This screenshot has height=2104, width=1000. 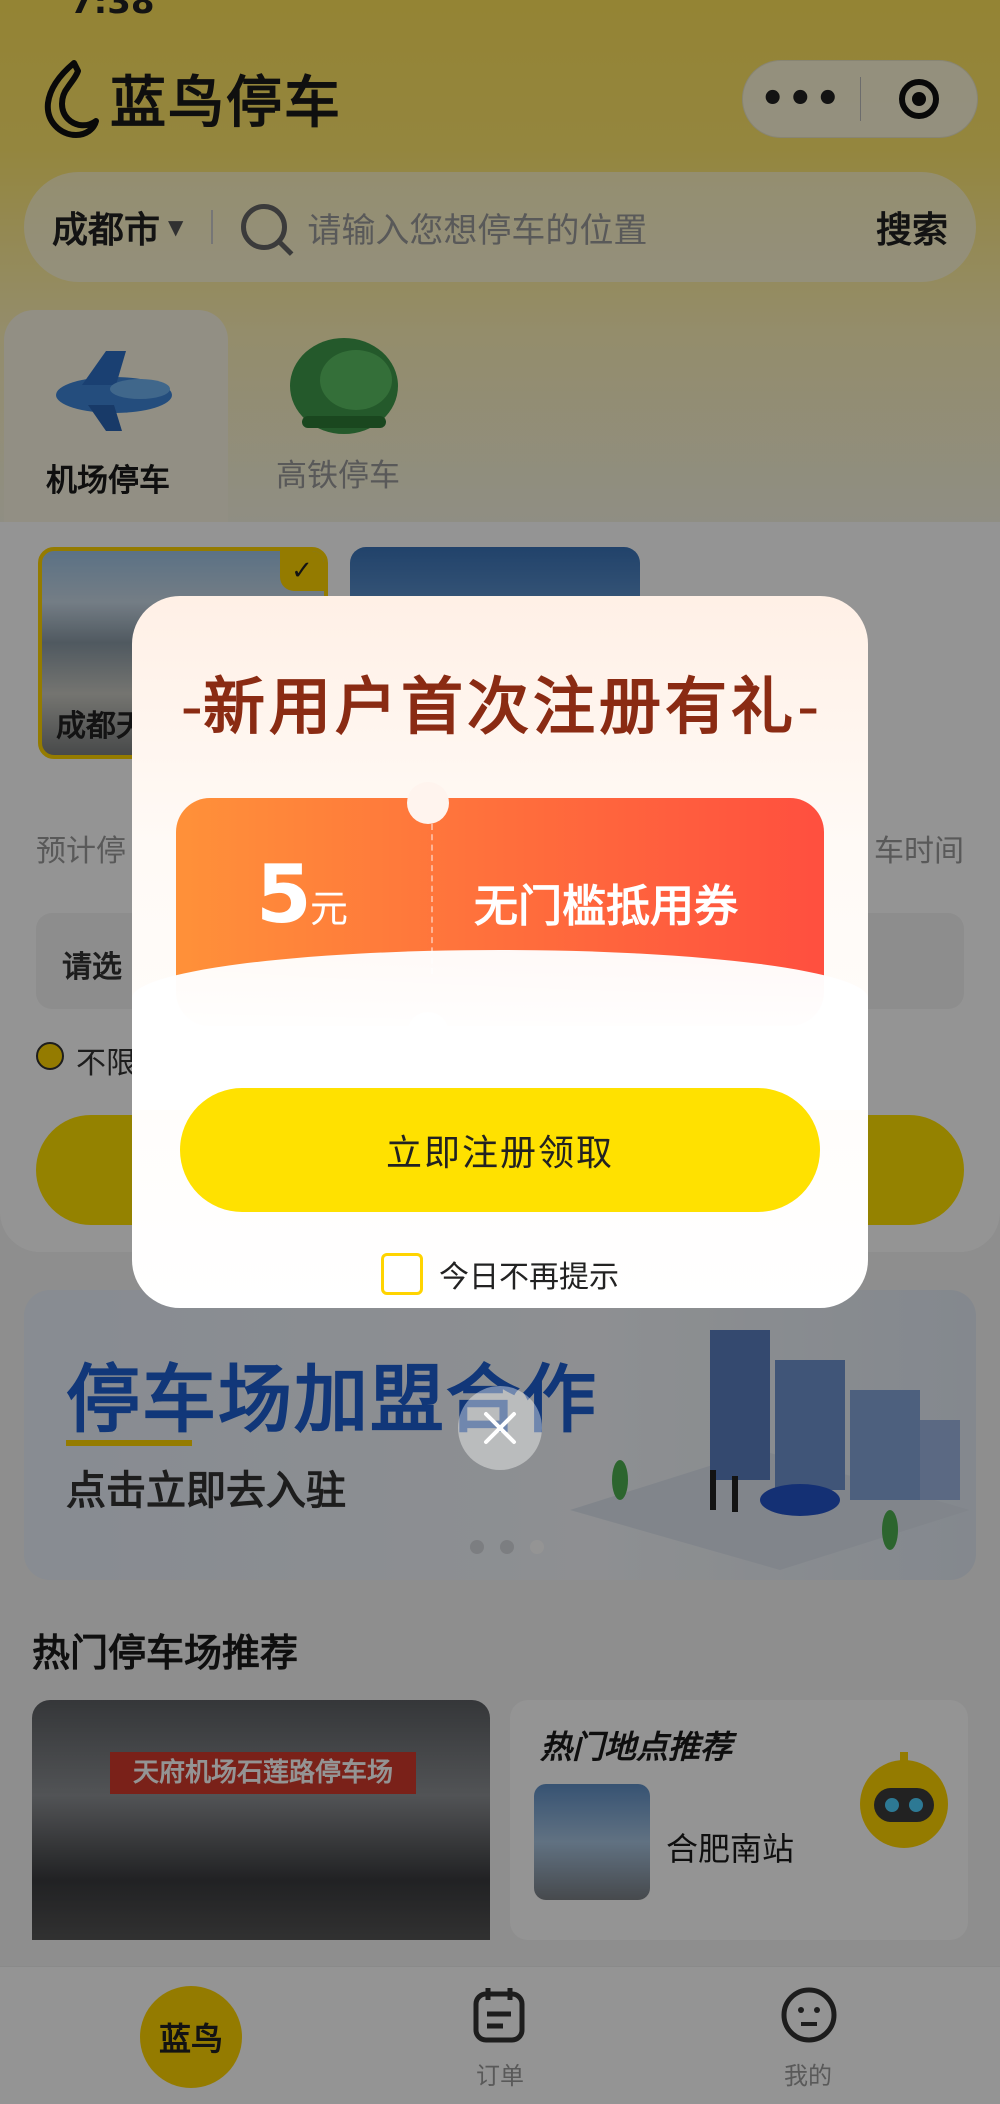 What do you see at coordinates (500, 1030) in the screenshot?
I see `coupon-envelope-cover` at bounding box center [500, 1030].